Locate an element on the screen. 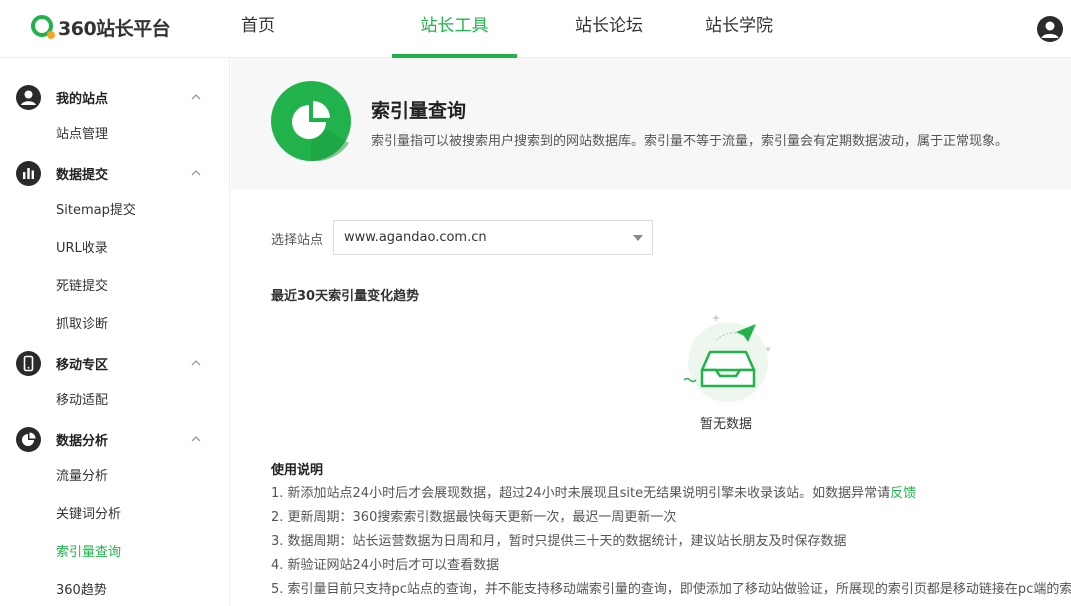 The image size is (1071, 606). user-avatar is located at coordinates (1050, 29).